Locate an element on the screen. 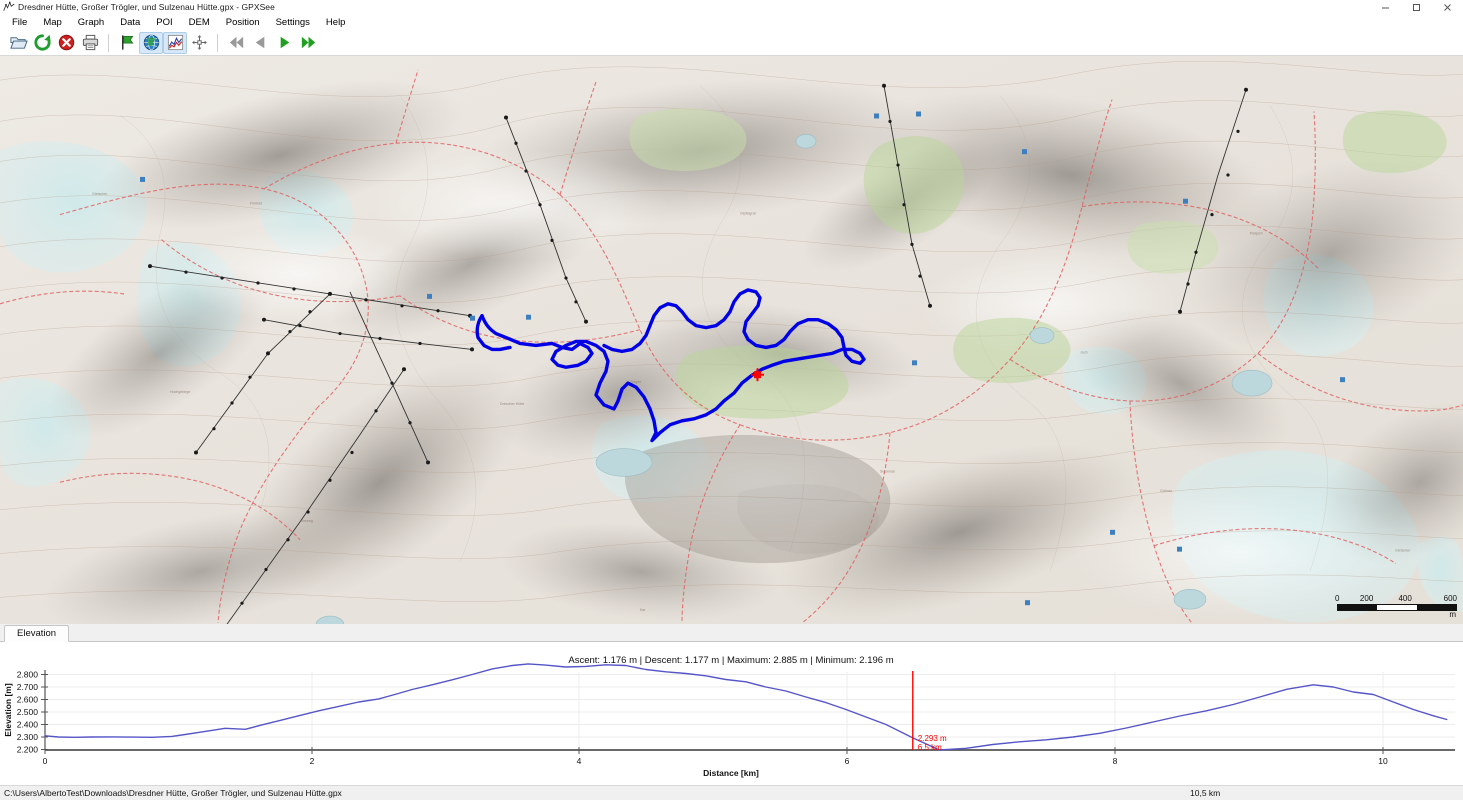  y-tick-label: 2.300 is located at coordinates (28, 737).